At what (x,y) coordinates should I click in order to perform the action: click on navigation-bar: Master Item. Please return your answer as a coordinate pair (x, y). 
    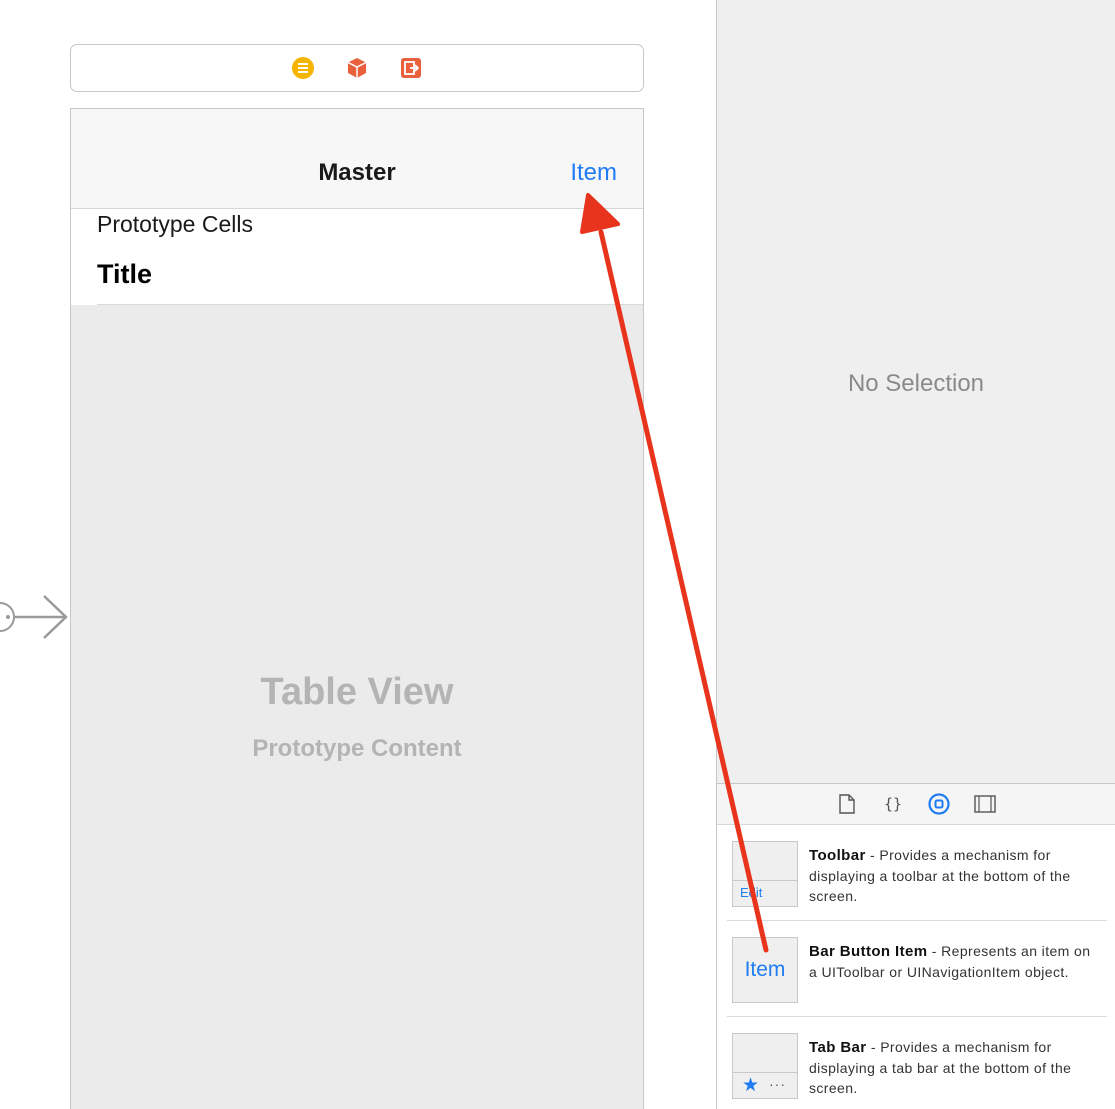
    Looking at the image, I should click on (357, 159).